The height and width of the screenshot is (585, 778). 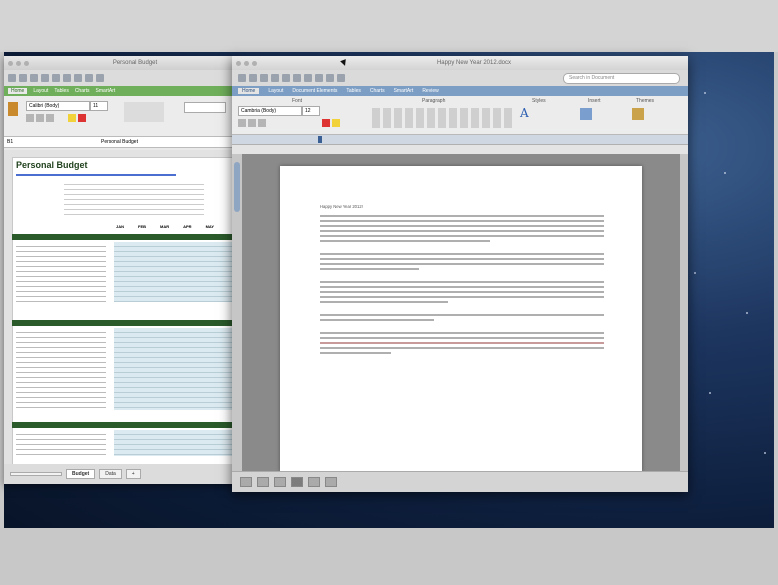 What do you see at coordinates (121, 91) in the screenshot?
I see `excel-ribbon-tabs: Home Layout Tables Charts SmartArt` at bounding box center [121, 91].